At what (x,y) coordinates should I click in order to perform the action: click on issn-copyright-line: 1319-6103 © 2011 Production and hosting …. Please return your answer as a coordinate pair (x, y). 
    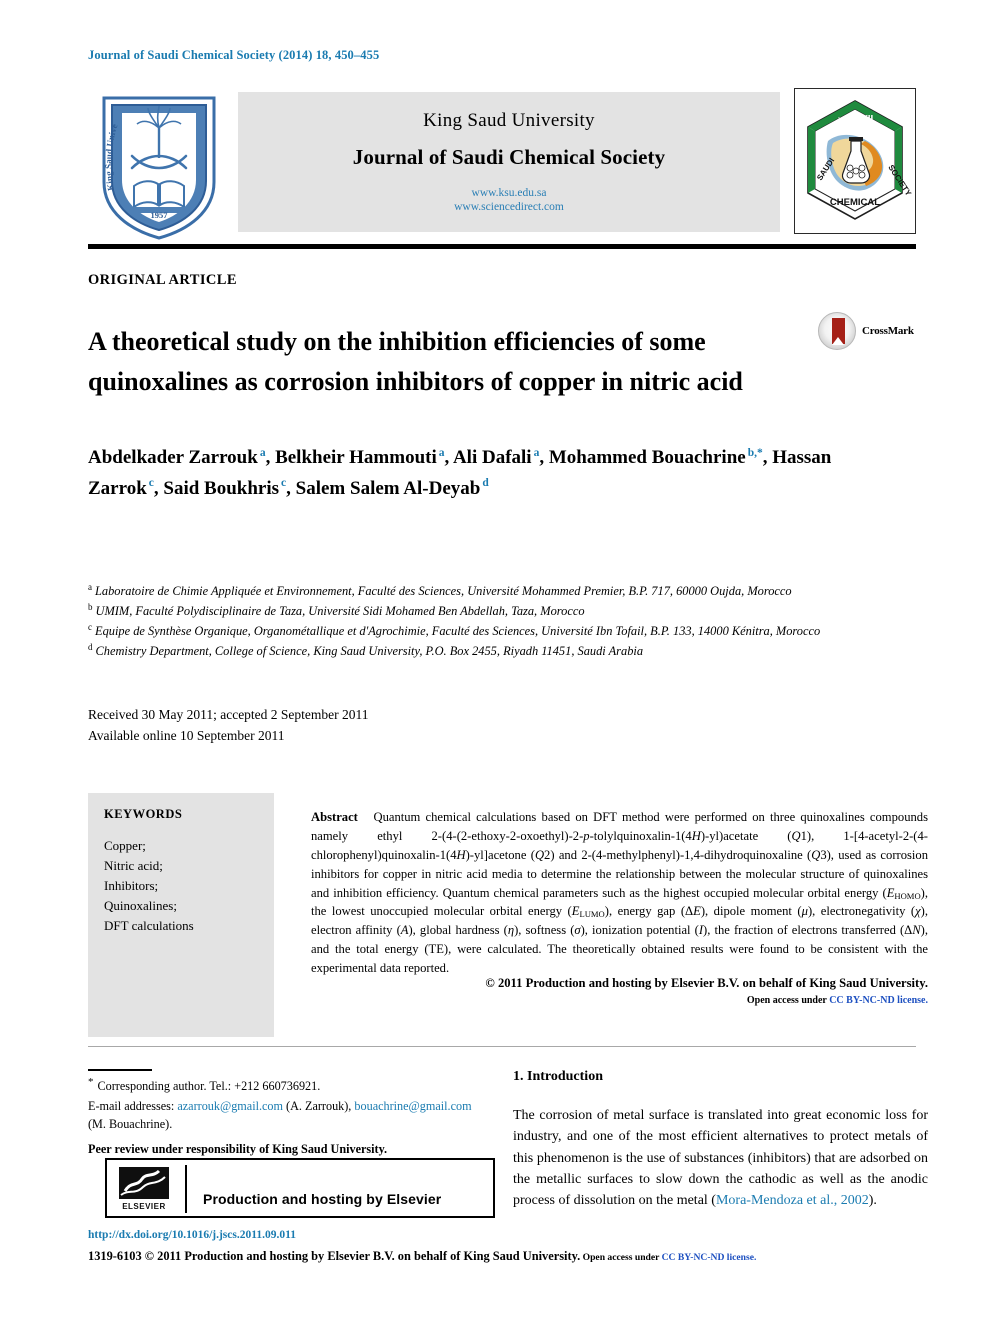
    Looking at the image, I should click on (422, 1256).